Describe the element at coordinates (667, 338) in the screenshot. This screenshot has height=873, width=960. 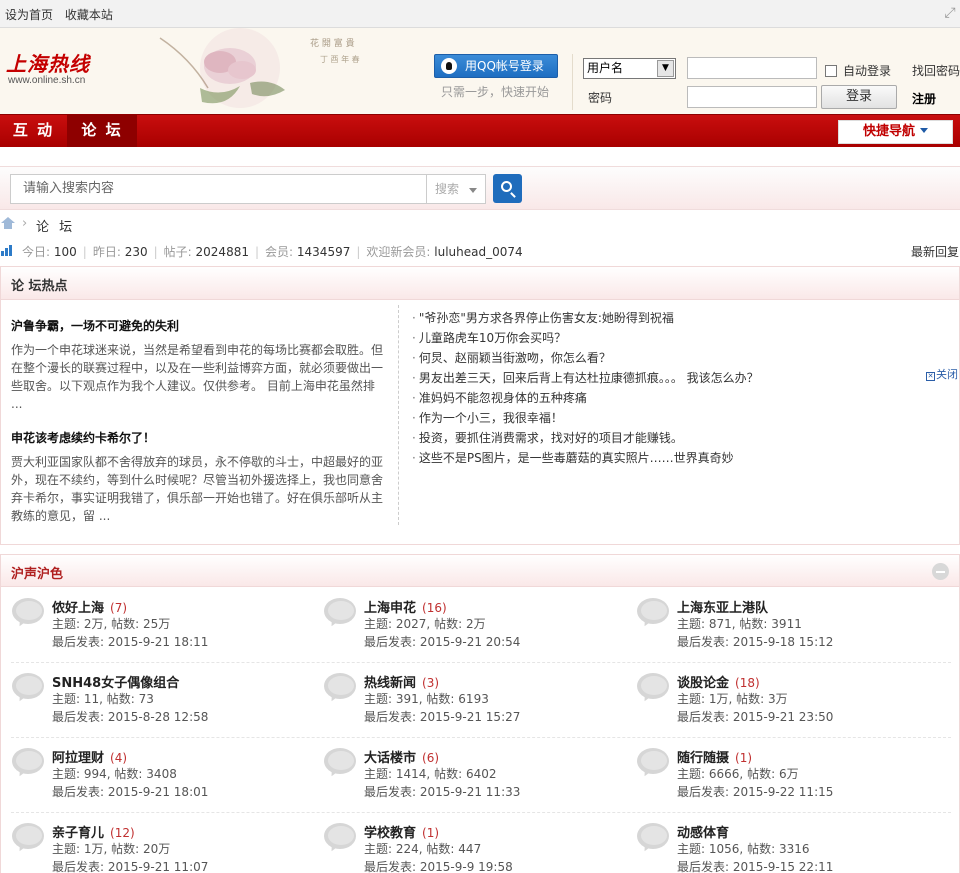
I see `hot-topic-link: 儿童路虎车10万你会买吗？` at that location.